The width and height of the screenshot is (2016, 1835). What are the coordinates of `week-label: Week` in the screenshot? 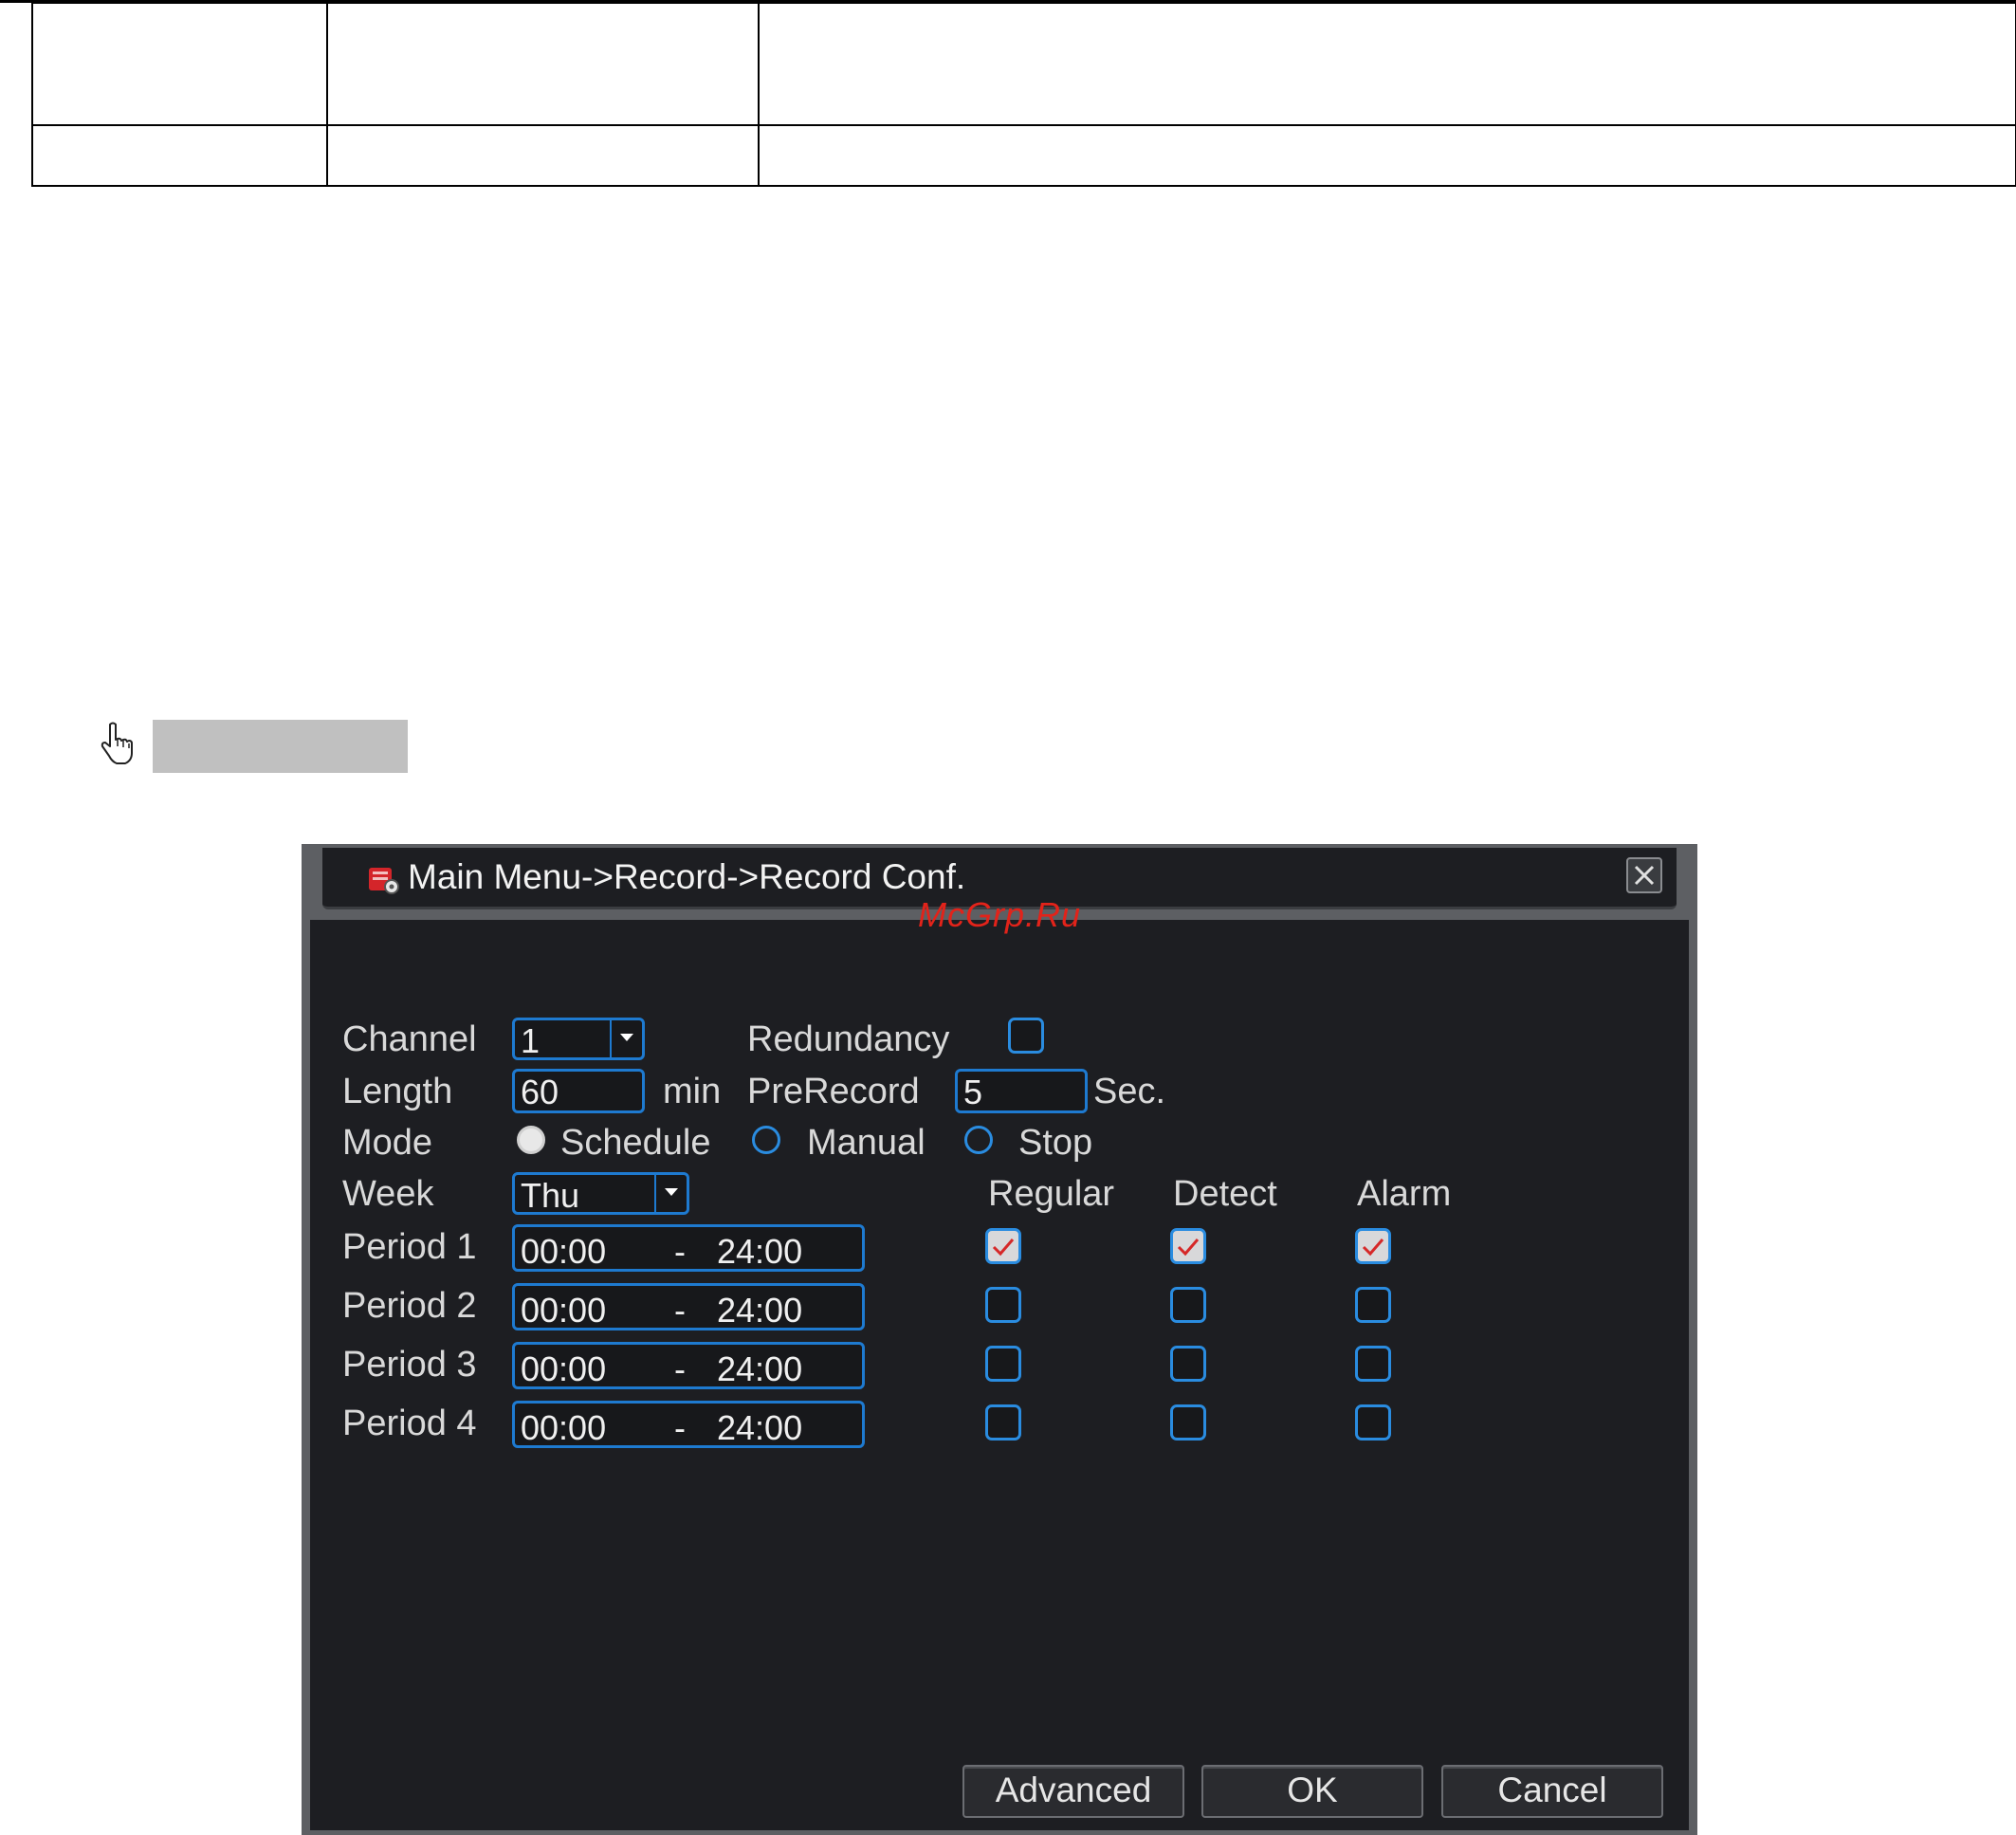 It's located at (388, 1194).